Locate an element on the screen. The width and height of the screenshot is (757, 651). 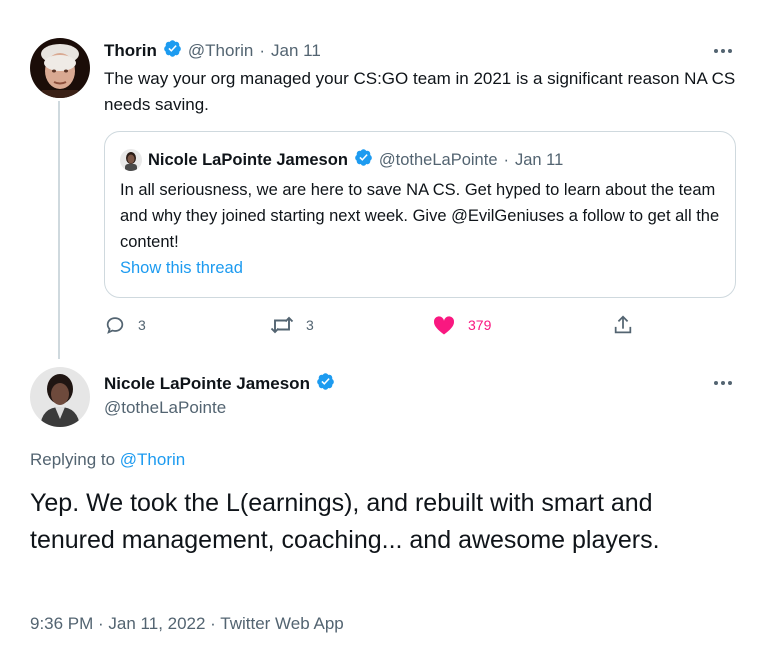
quote-author-name: Nicole LaPointe Jameson is located at coordinates (248, 159).